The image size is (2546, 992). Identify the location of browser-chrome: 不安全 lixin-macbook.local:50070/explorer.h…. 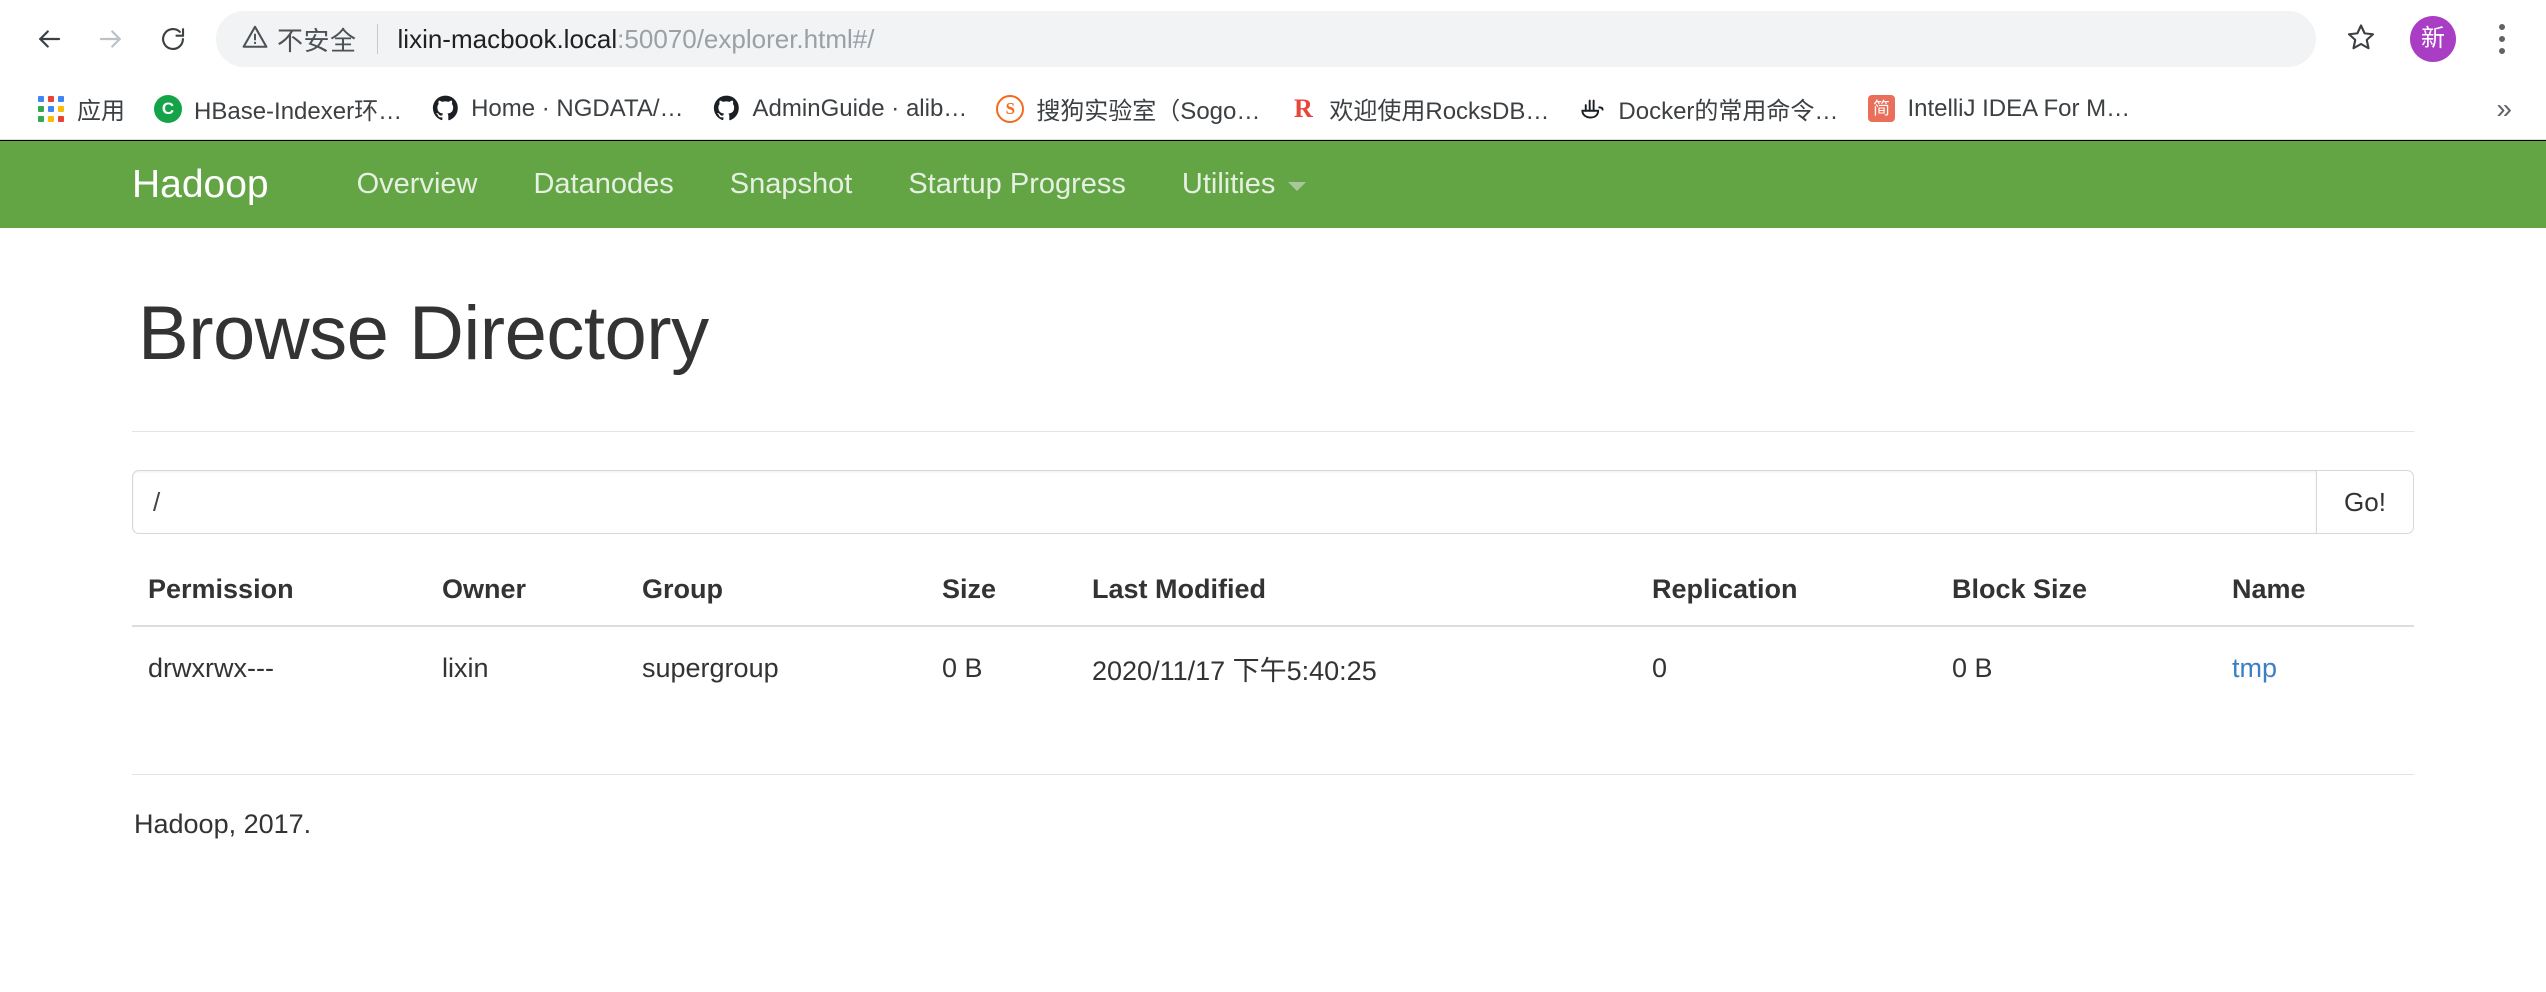
(1273, 70).